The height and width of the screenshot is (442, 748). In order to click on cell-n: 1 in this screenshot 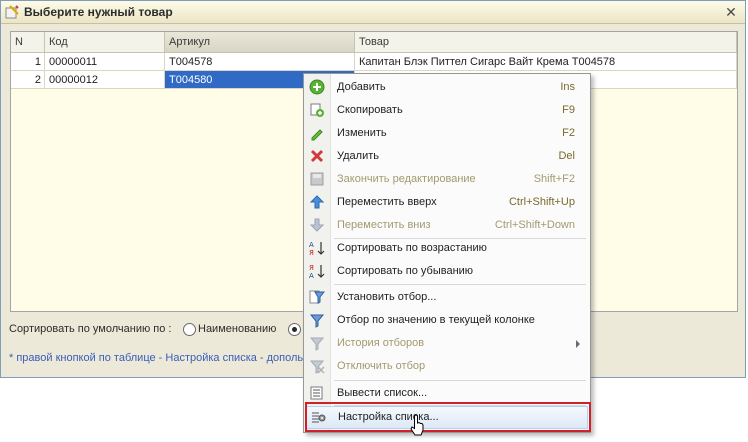, I will do `click(28, 62)`.